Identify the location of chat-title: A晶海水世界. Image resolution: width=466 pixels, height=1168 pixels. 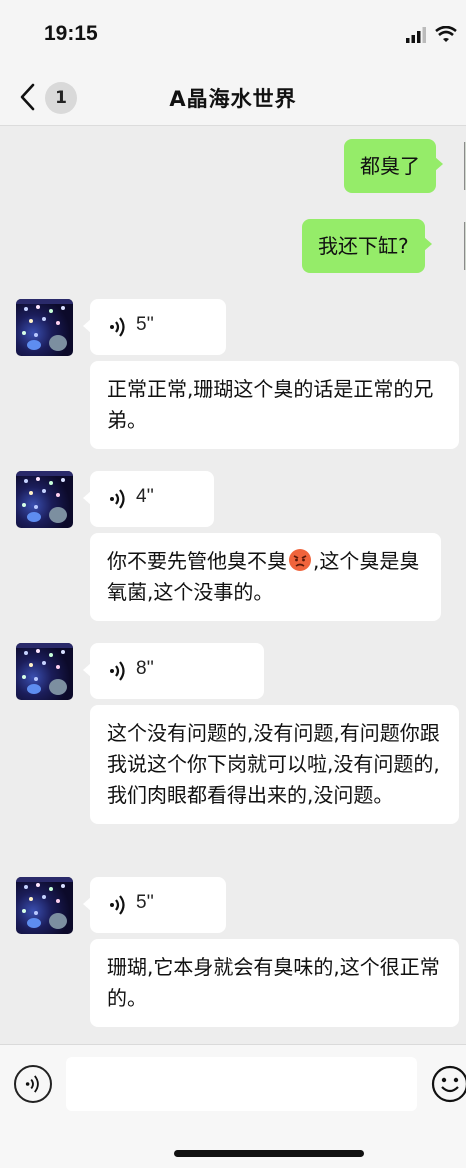
(233, 99).